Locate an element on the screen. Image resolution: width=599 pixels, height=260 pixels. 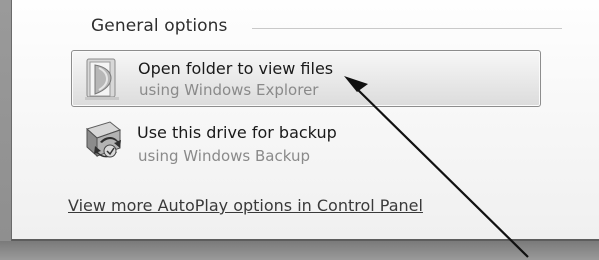
option-title: Open folder to view files is located at coordinates (236, 68).